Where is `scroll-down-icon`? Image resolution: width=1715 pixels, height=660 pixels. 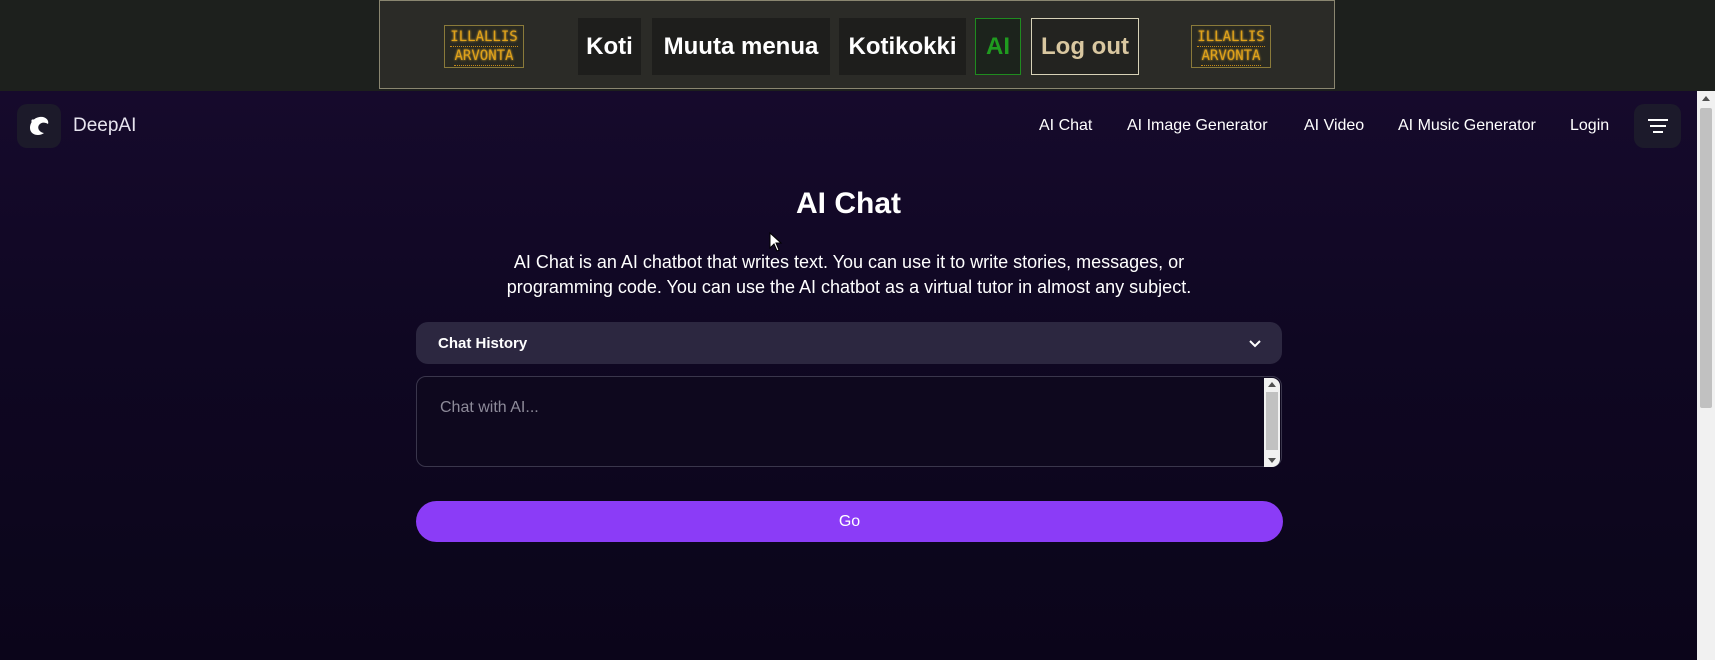 scroll-down-icon is located at coordinates (1272, 460).